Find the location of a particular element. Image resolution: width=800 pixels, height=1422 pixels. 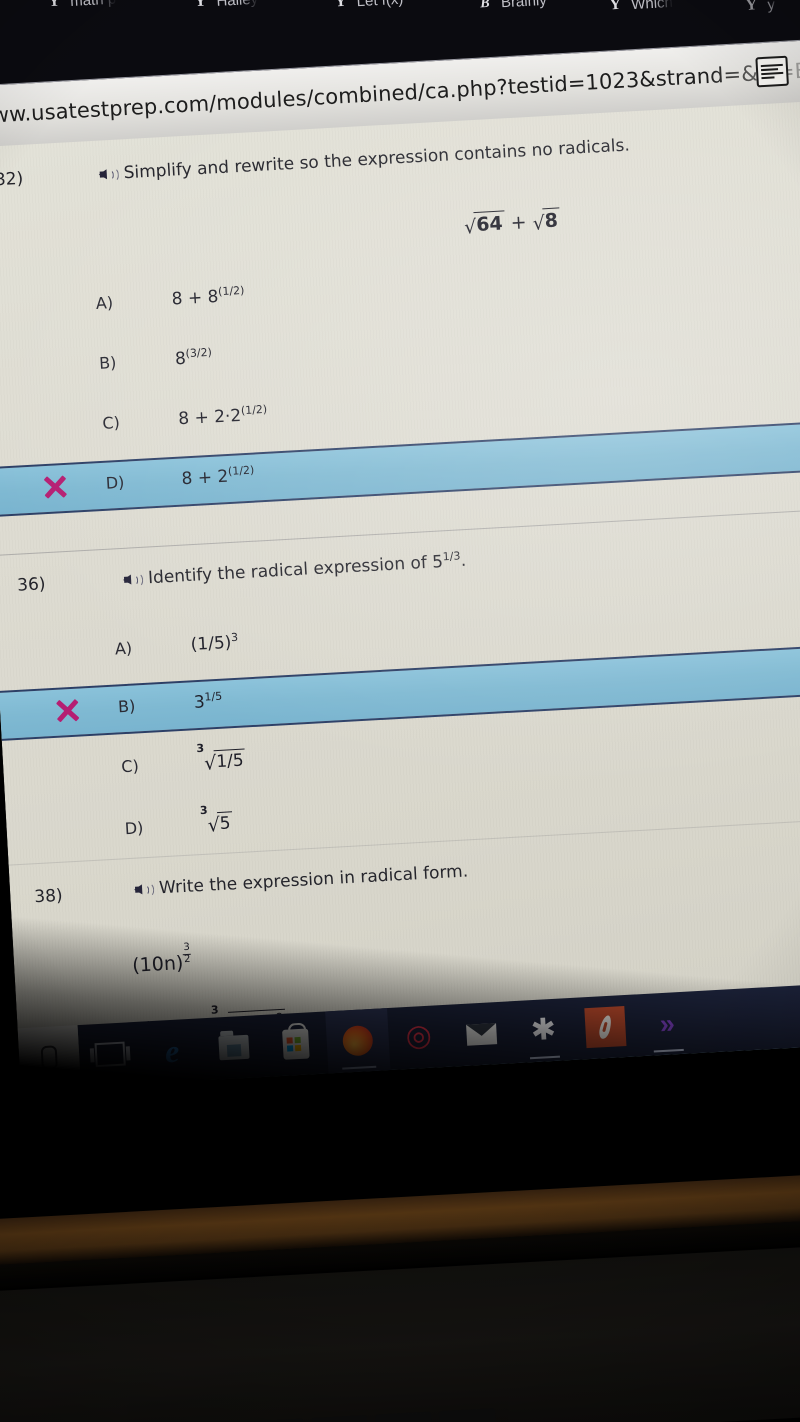

option-text: 8 + 8(1/2) is located at coordinates (208, 296).